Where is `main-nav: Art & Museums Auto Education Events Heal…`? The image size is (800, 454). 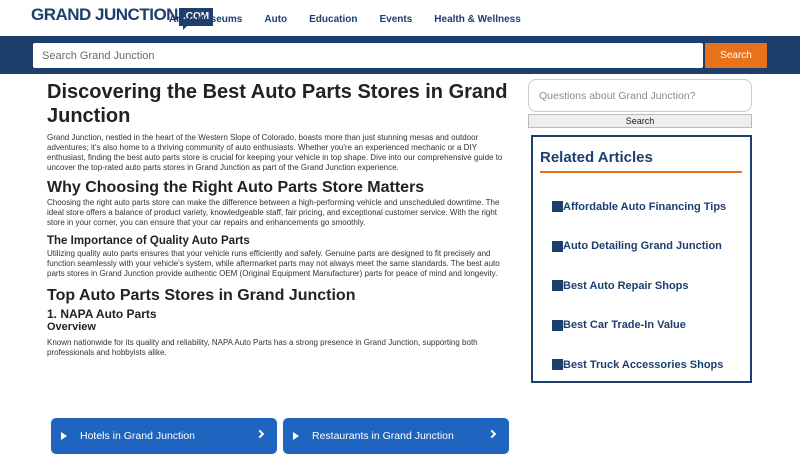 main-nav: Art & Museums Auto Education Events Heal… is located at coordinates (356, 19).